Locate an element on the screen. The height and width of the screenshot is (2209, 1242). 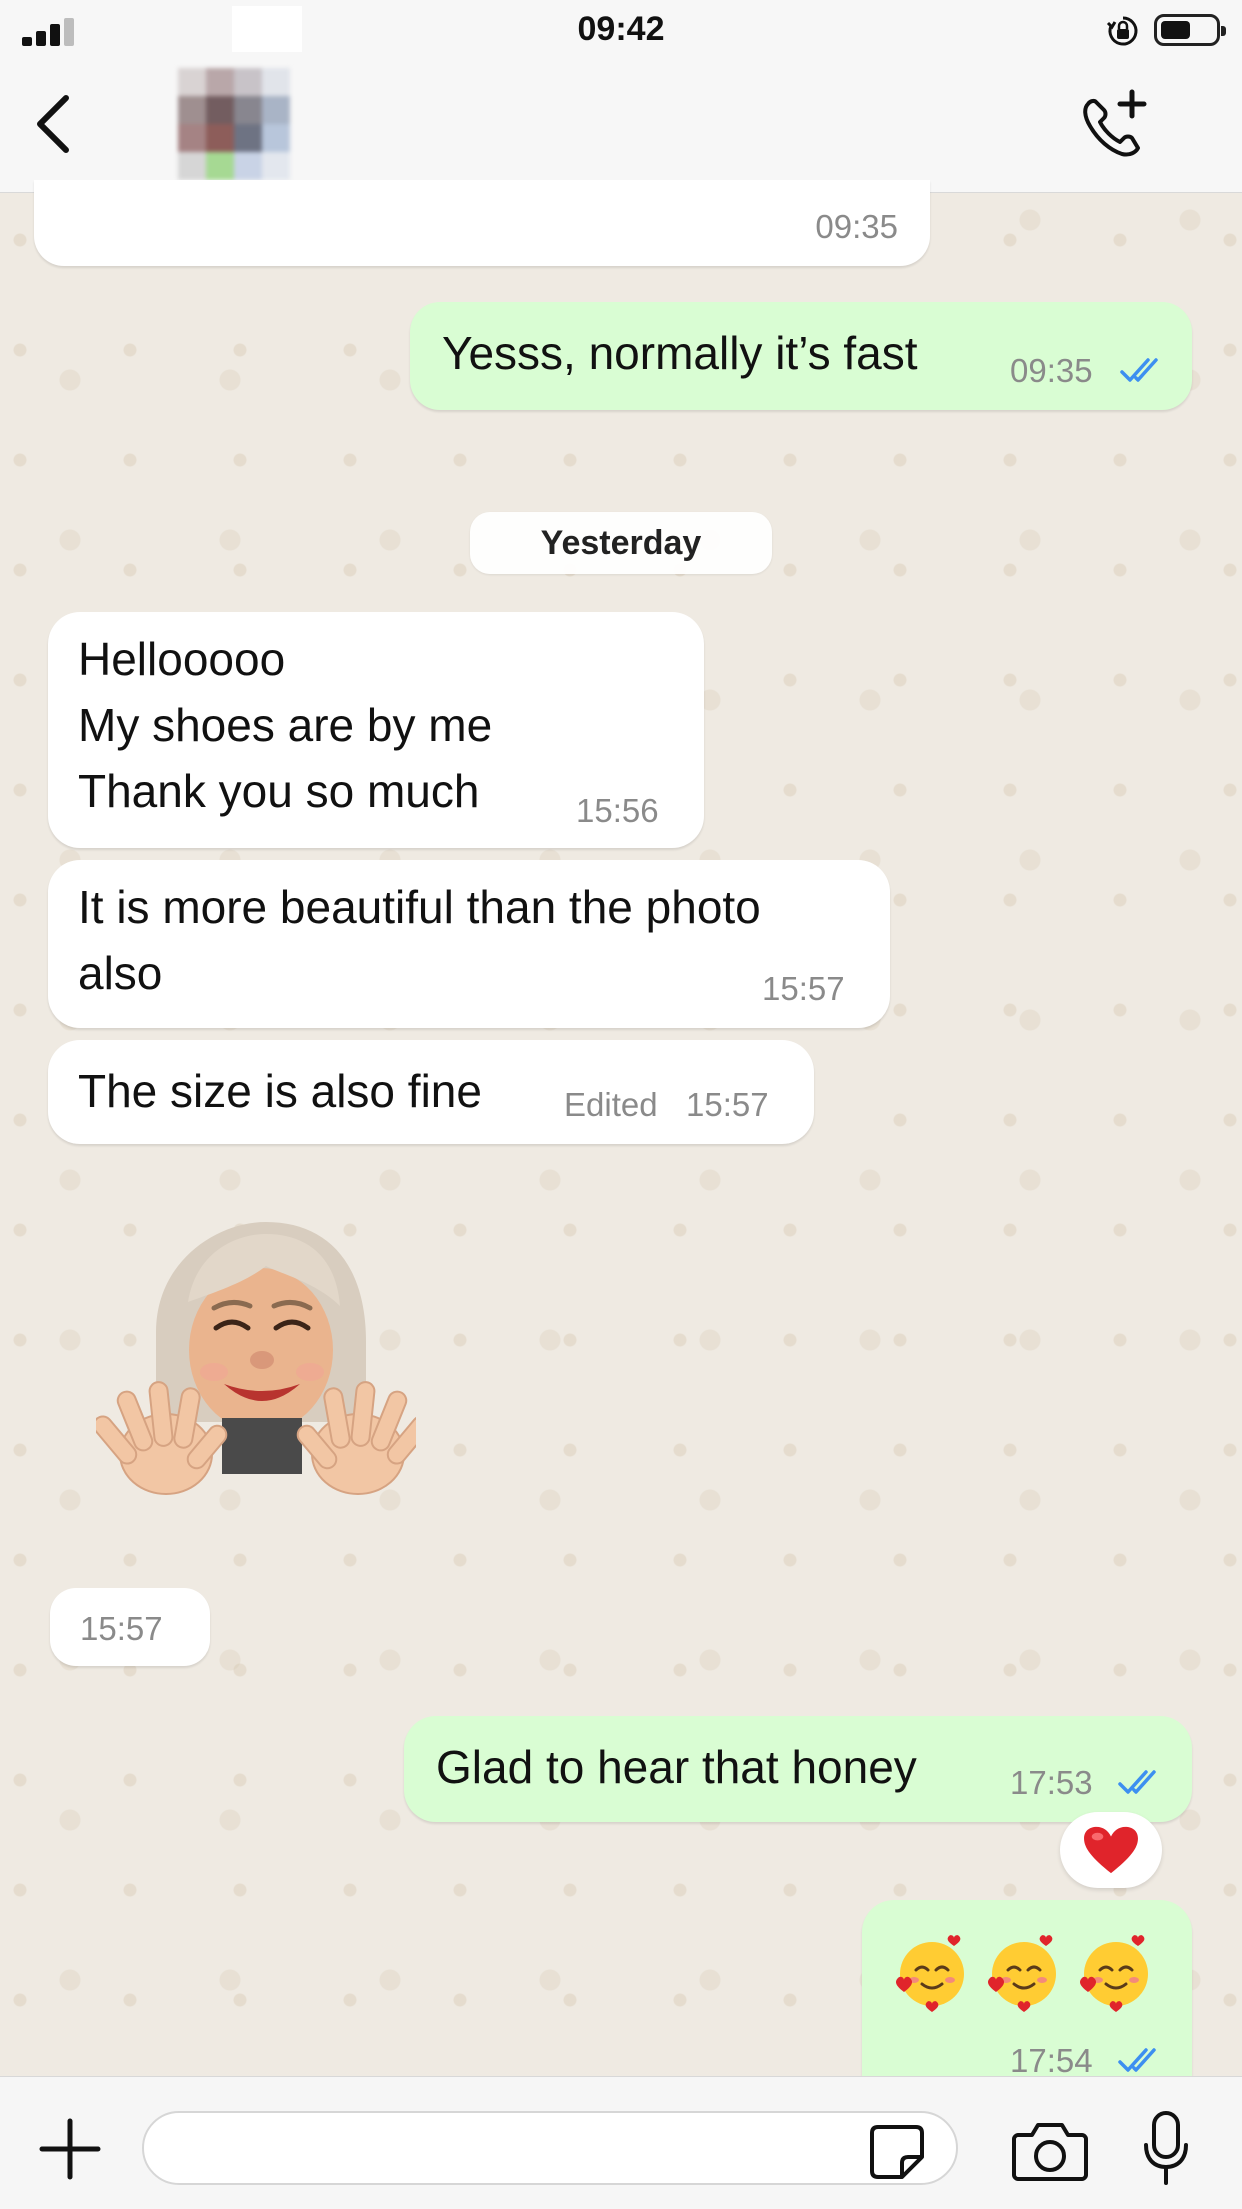
microphone-icon is located at coordinates (1166, 2149).